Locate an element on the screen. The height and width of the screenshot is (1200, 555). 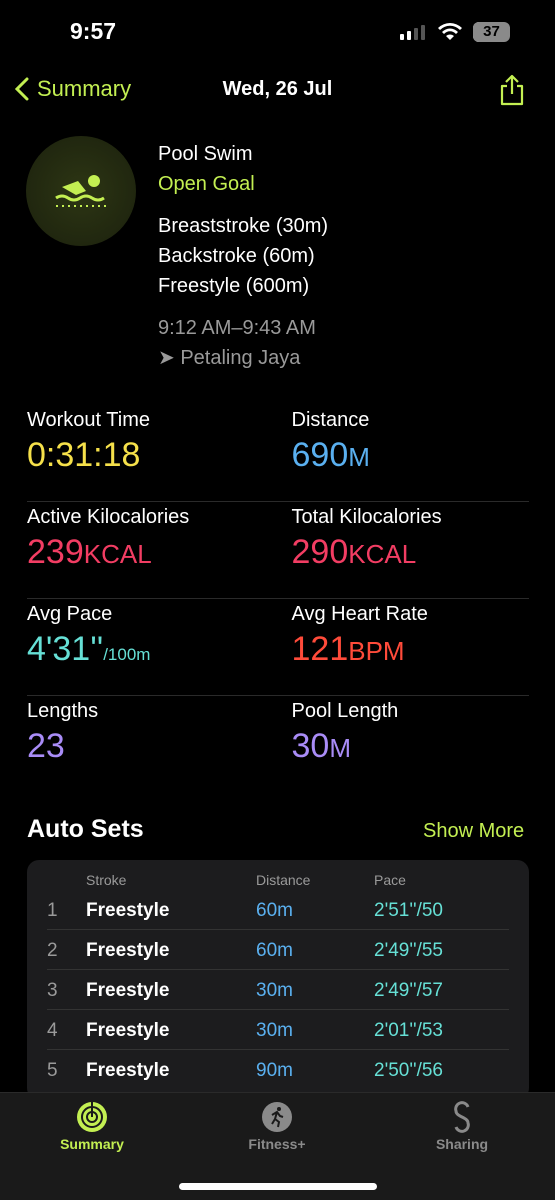
set-number: 2 is located at coordinates (52, 950).